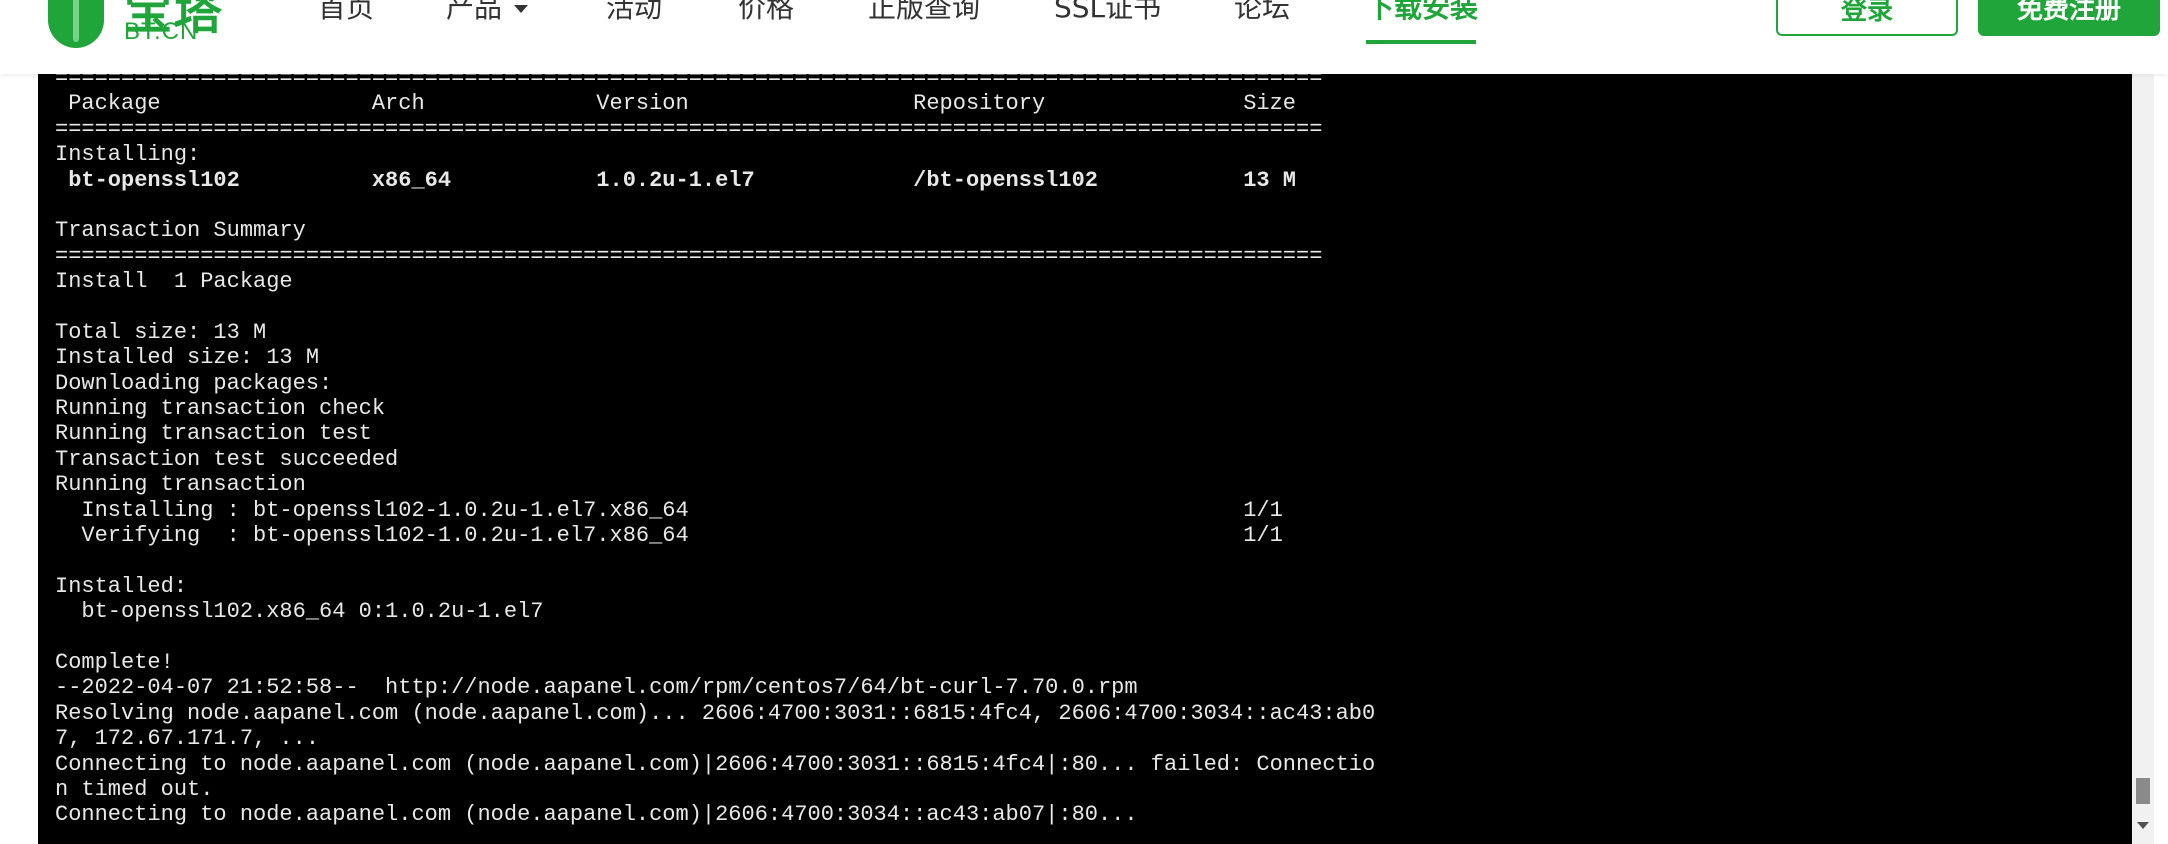  What do you see at coordinates (1262, 14) in the screenshot?
I see `nav-forum: 论坛` at bounding box center [1262, 14].